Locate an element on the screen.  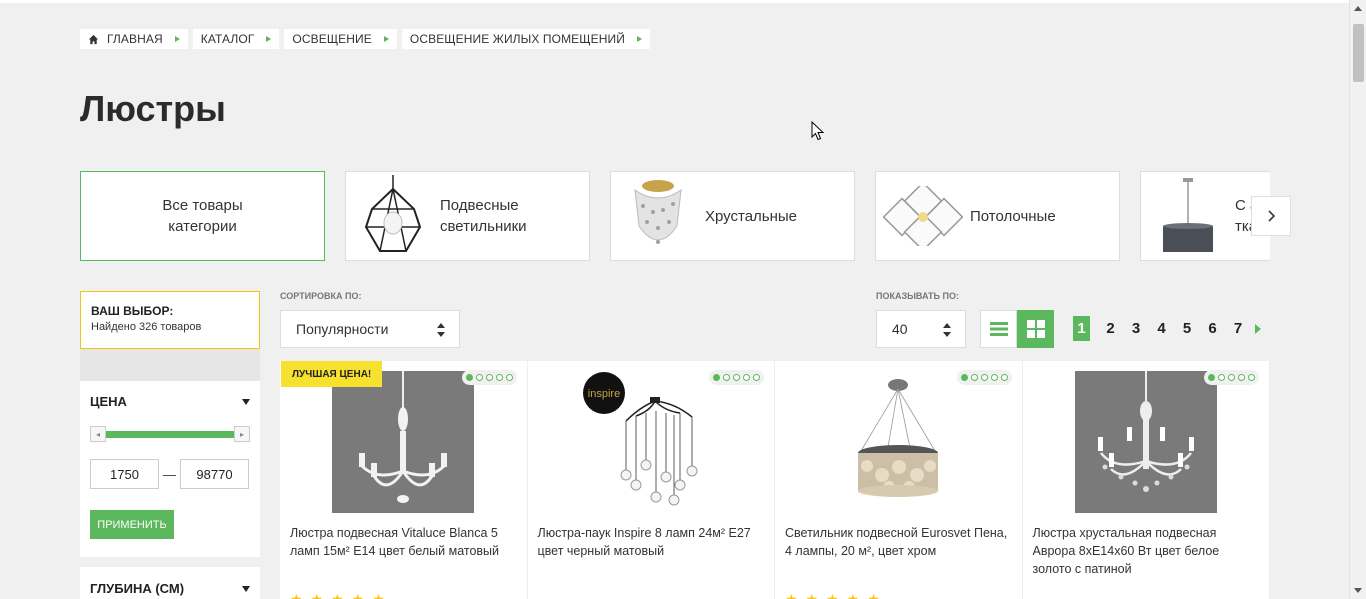
selection-summary: ВАШ ВЫБОР: Найдено 326 товаров is located at coordinates (170, 320).